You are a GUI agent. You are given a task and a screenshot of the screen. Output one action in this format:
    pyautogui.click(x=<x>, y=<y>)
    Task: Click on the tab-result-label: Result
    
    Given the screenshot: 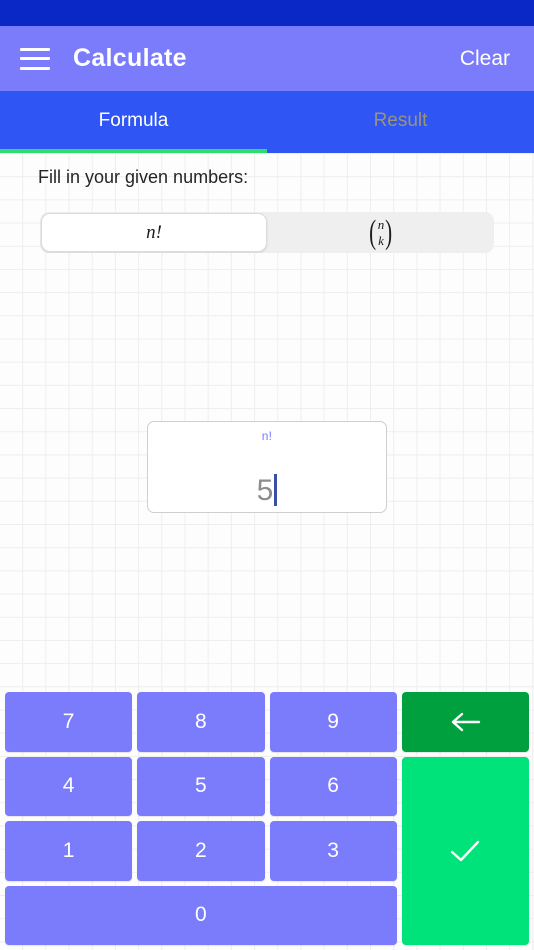 What is the action you would take?
    pyautogui.click(x=400, y=120)
    